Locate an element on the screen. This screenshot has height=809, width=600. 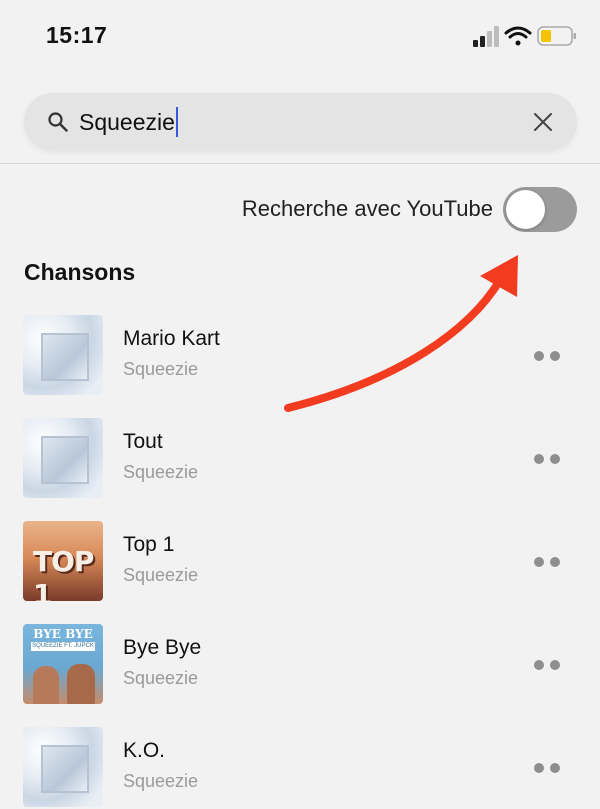
youtube-toggle is located at coordinates (540, 209).